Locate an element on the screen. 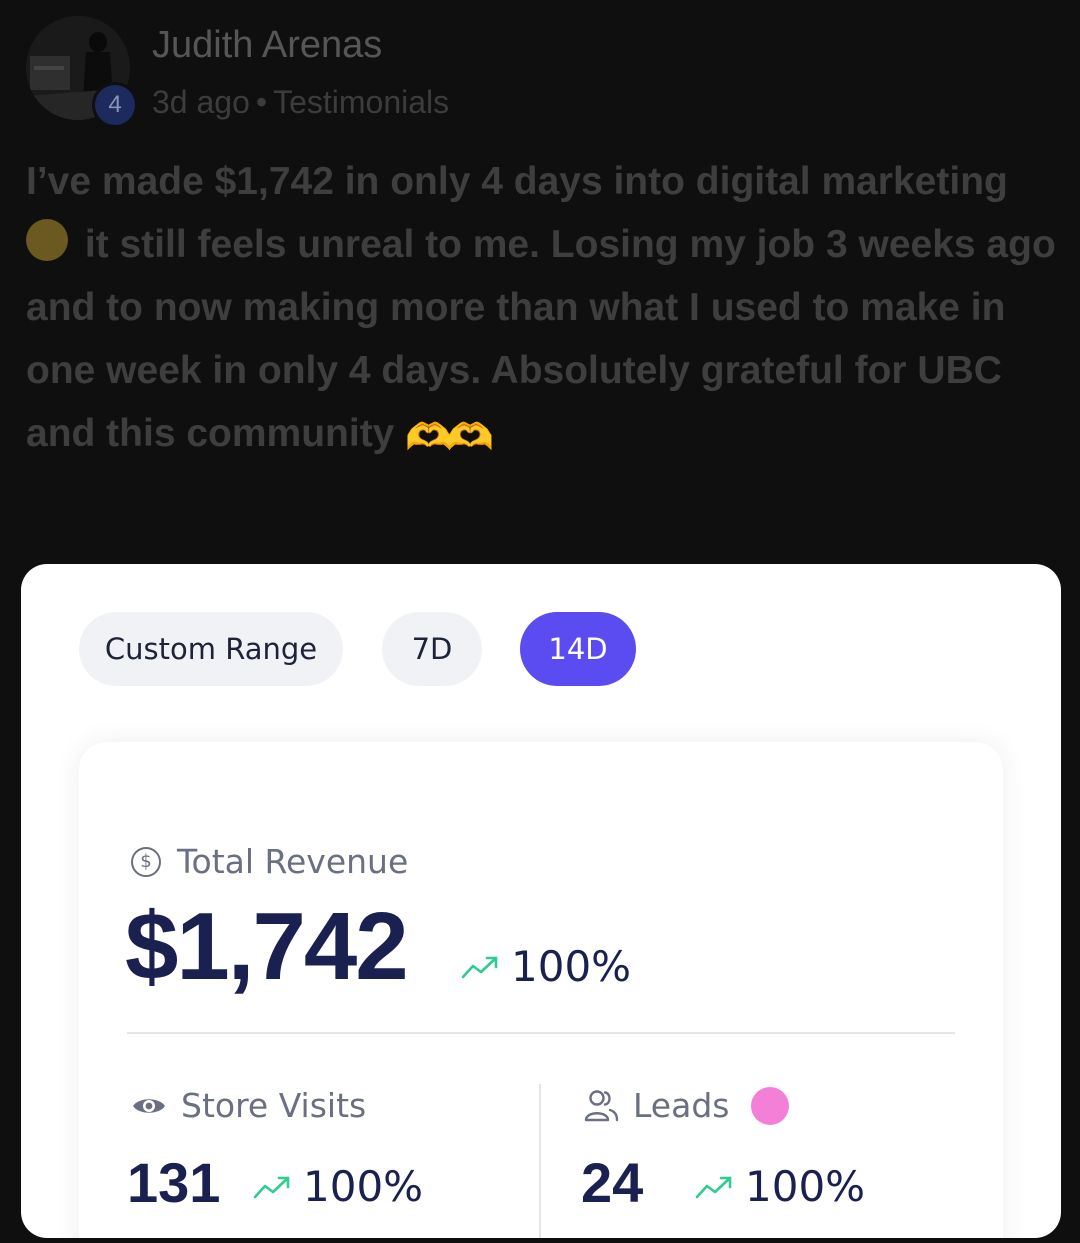 The width and height of the screenshot is (1080, 1243). leads-value: 24 is located at coordinates (612, 1182).